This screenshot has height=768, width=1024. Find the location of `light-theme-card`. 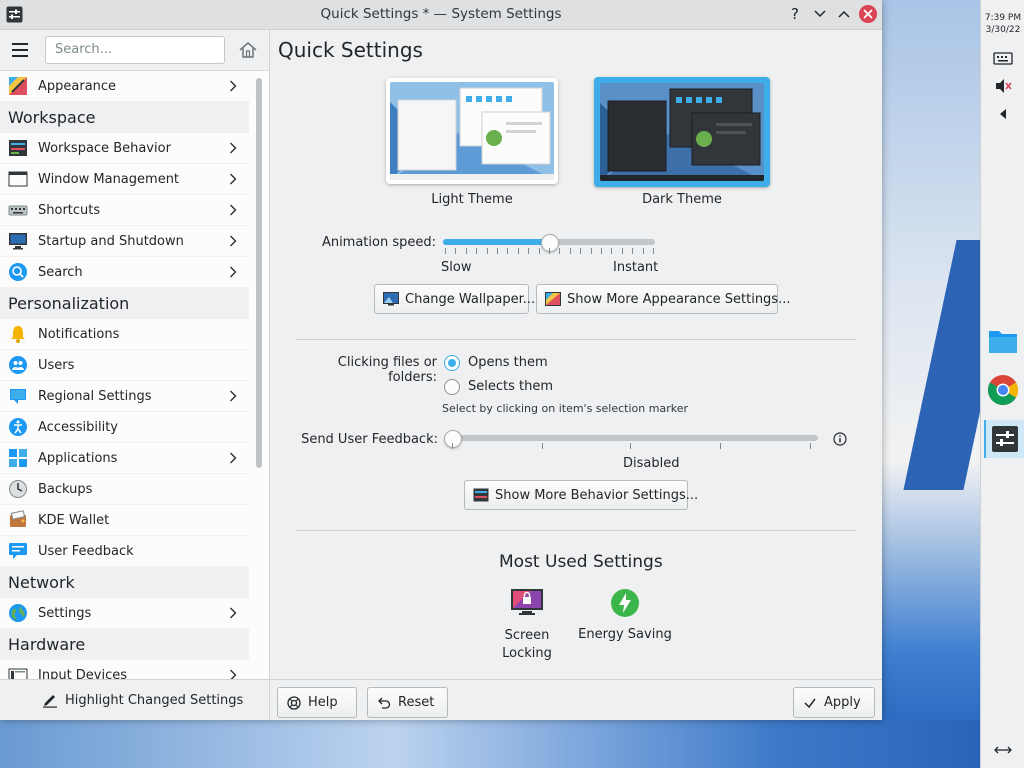

light-theme-card is located at coordinates (472, 131).